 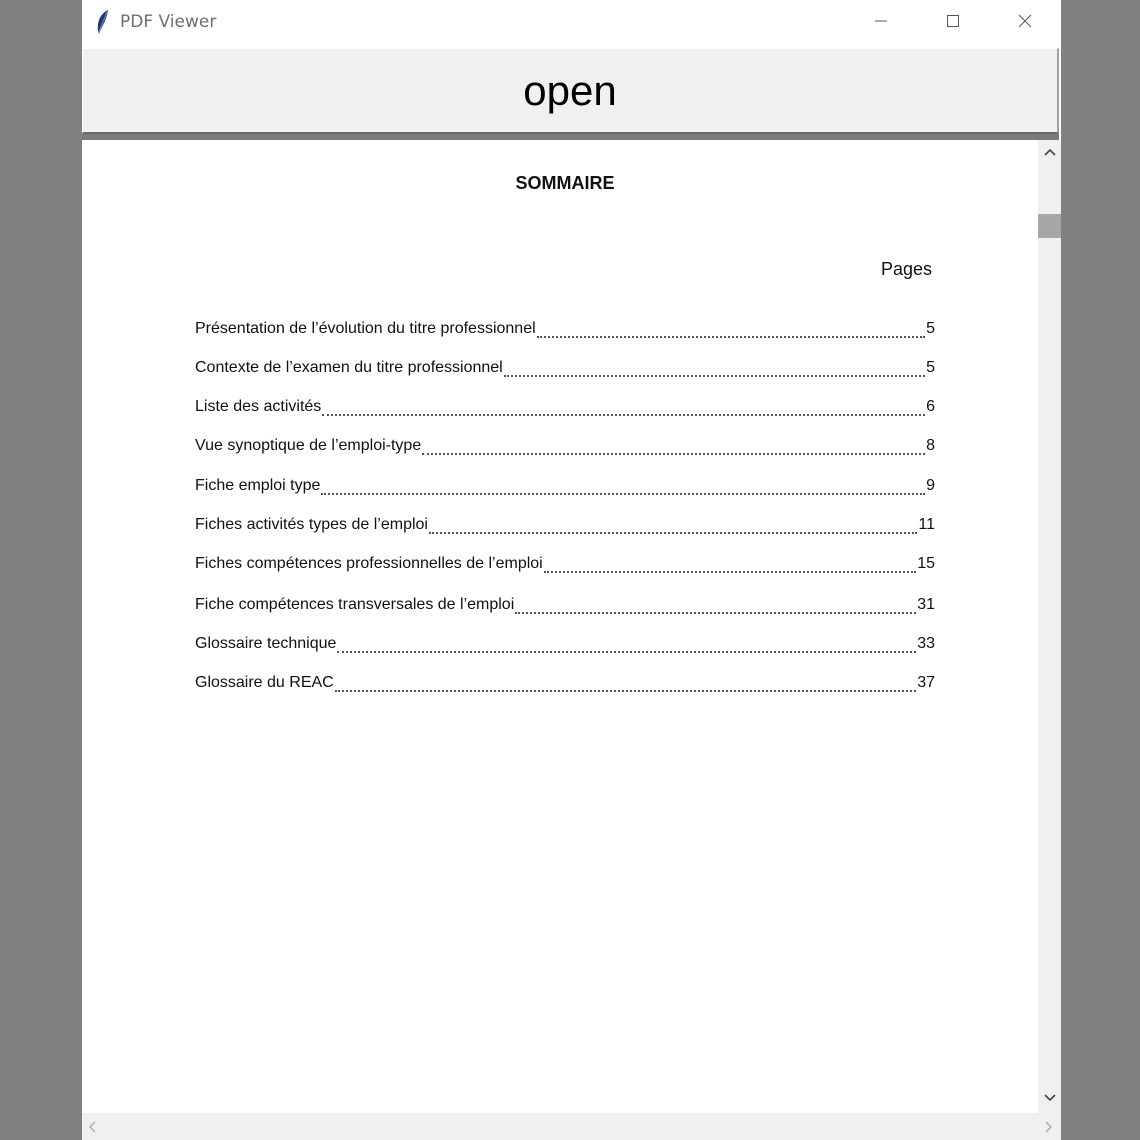 I want to click on toc-entry-page-number: 15, so click(x=926, y=563).